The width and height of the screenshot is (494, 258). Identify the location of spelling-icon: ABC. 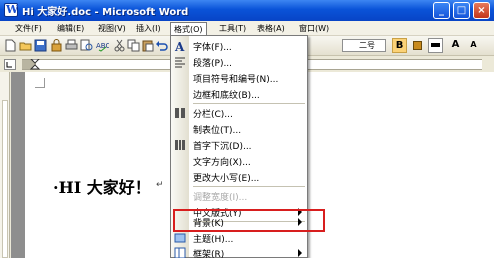
(102, 45).